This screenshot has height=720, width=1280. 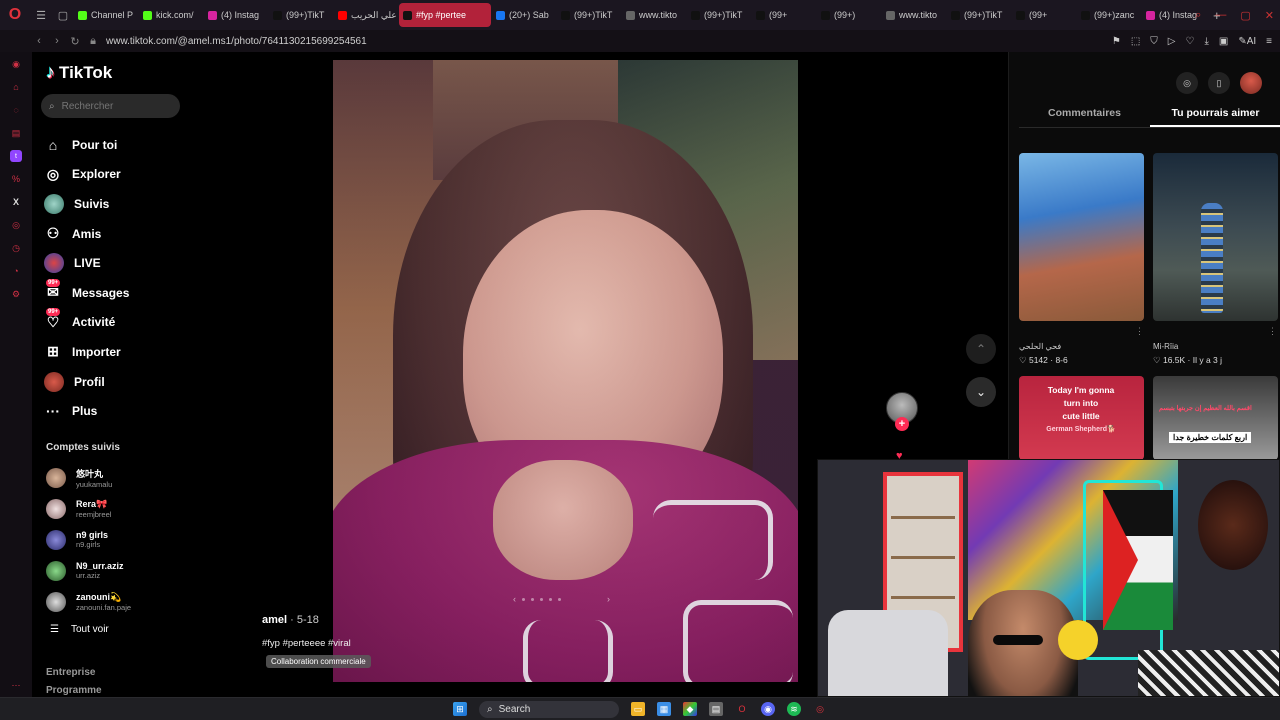 I want to click on search-tabs-icon: ⌕, so click(x=1198, y=15).